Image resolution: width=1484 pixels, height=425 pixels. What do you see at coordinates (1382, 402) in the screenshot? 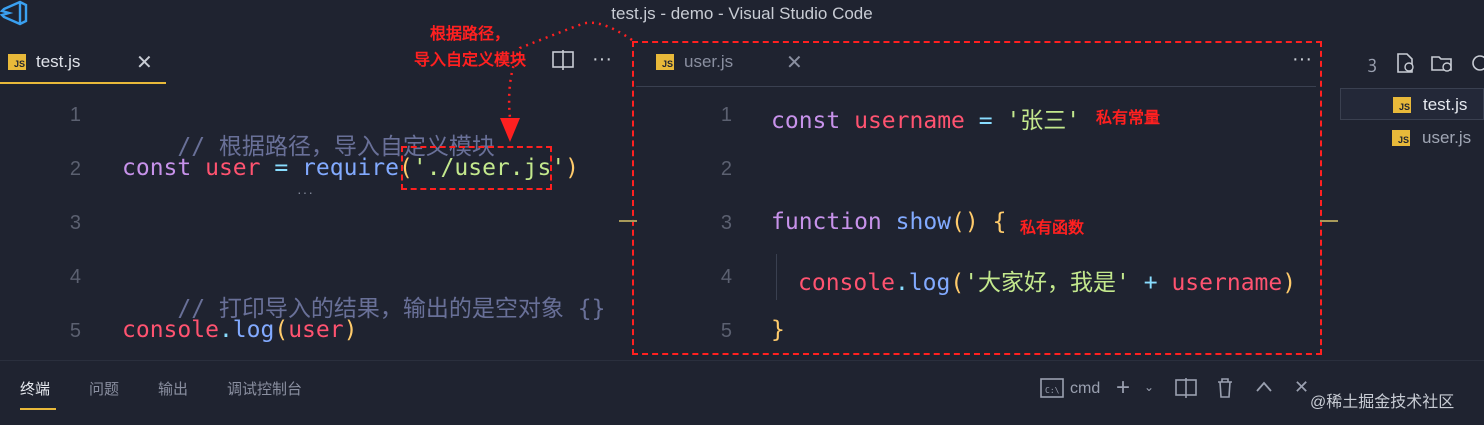
I see `watermark: @稀土掘金技术社区` at bounding box center [1382, 402].